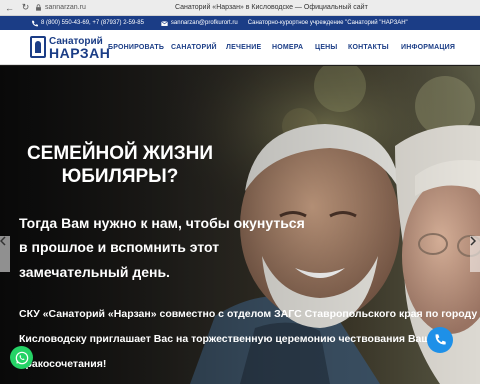 Image resolution: width=480 pixels, height=384 pixels. What do you see at coordinates (326, 47) in the screenshot?
I see `nav-item-prices: ЦЕНЫ` at bounding box center [326, 47].